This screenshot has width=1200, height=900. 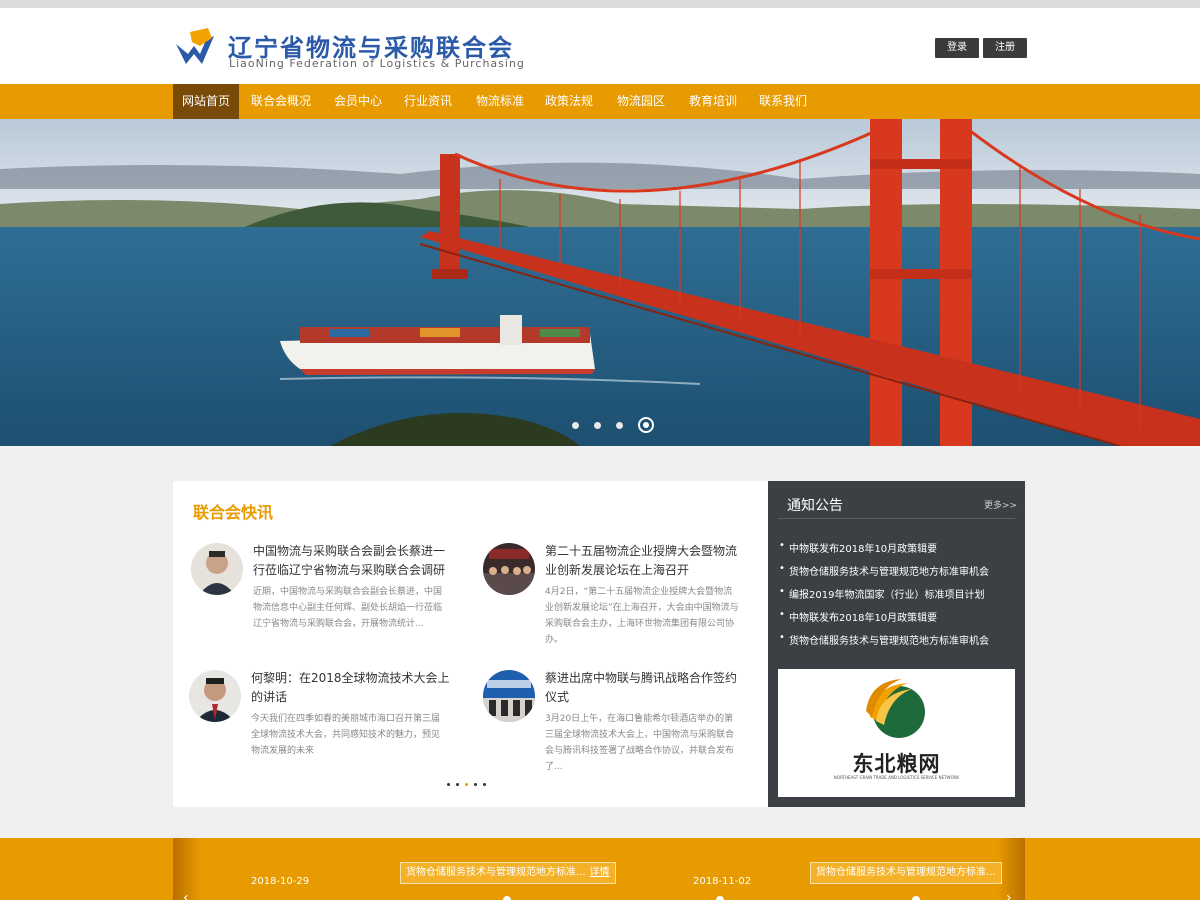 What do you see at coordinates (895, 708) in the screenshot?
I see `grain-logo-icon` at bounding box center [895, 708].